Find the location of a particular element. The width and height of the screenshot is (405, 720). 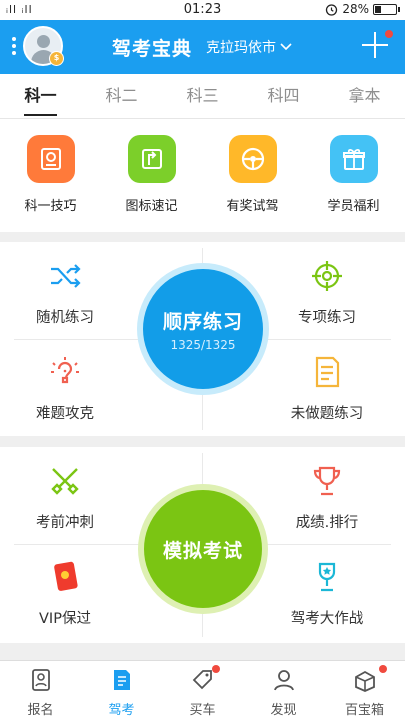

subject-tabs: 科一 科二 科三 科四 拿本 is located at coordinates (202, 96).